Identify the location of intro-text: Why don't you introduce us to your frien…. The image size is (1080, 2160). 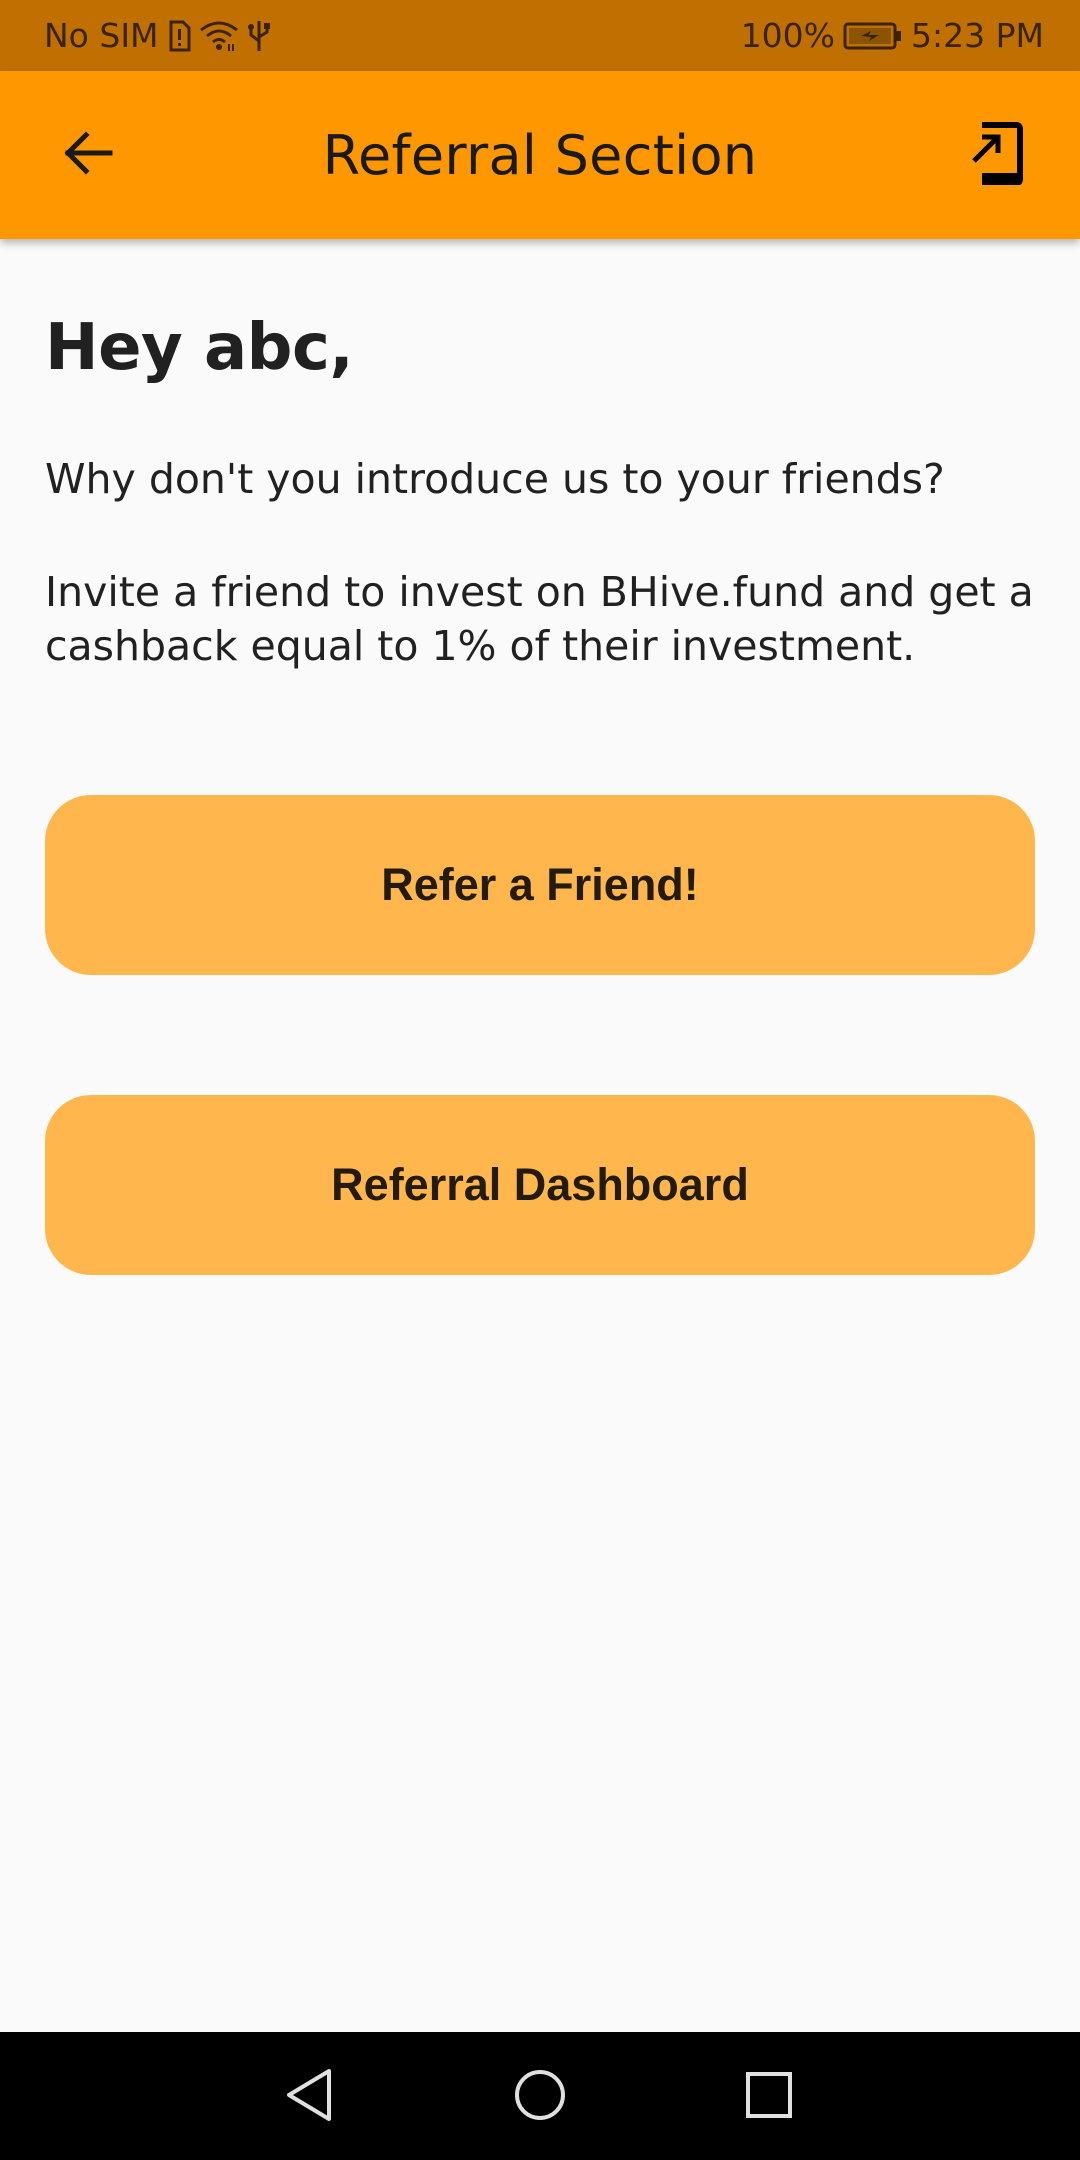
(495, 479).